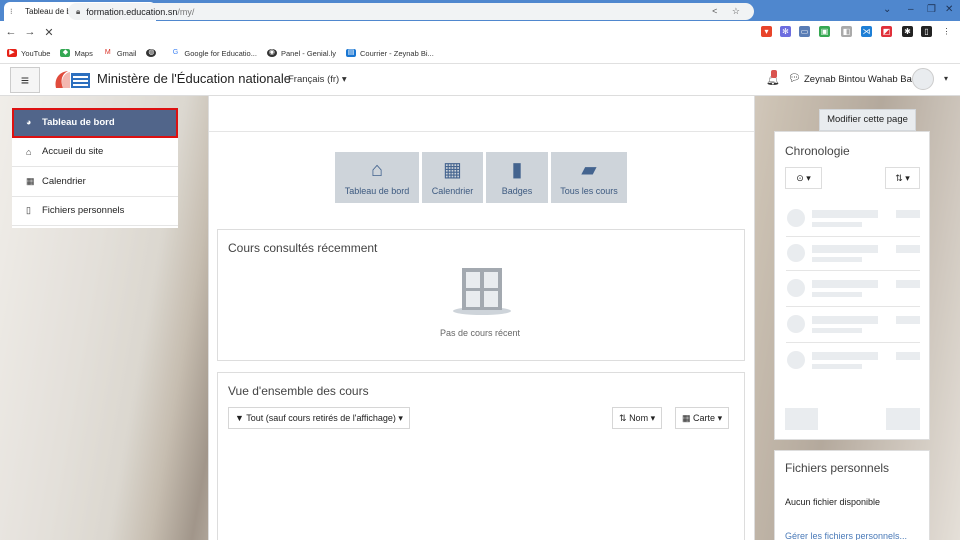 The height and width of the screenshot is (540, 960). Describe the element at coordinates (589, 170) in the screenshot. I see `book-icon: ▰` at that location.